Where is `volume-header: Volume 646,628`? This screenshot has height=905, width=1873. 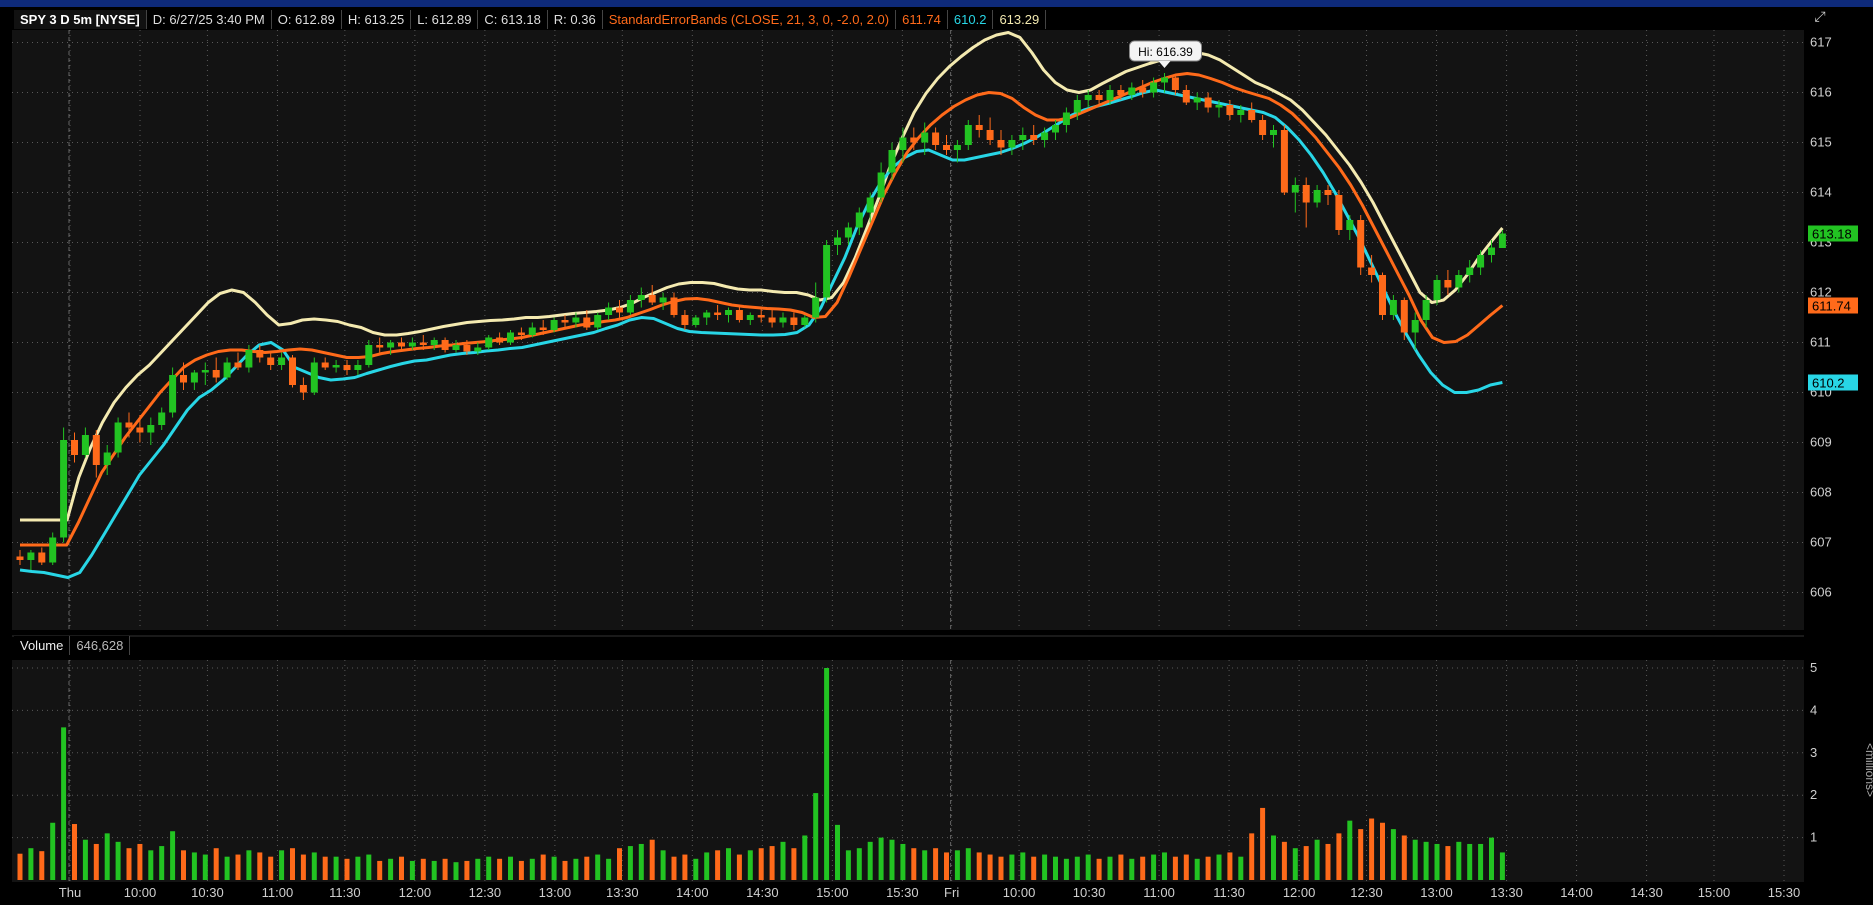
volume-header: Volume 646,628 is located at coordinates (72, 645).